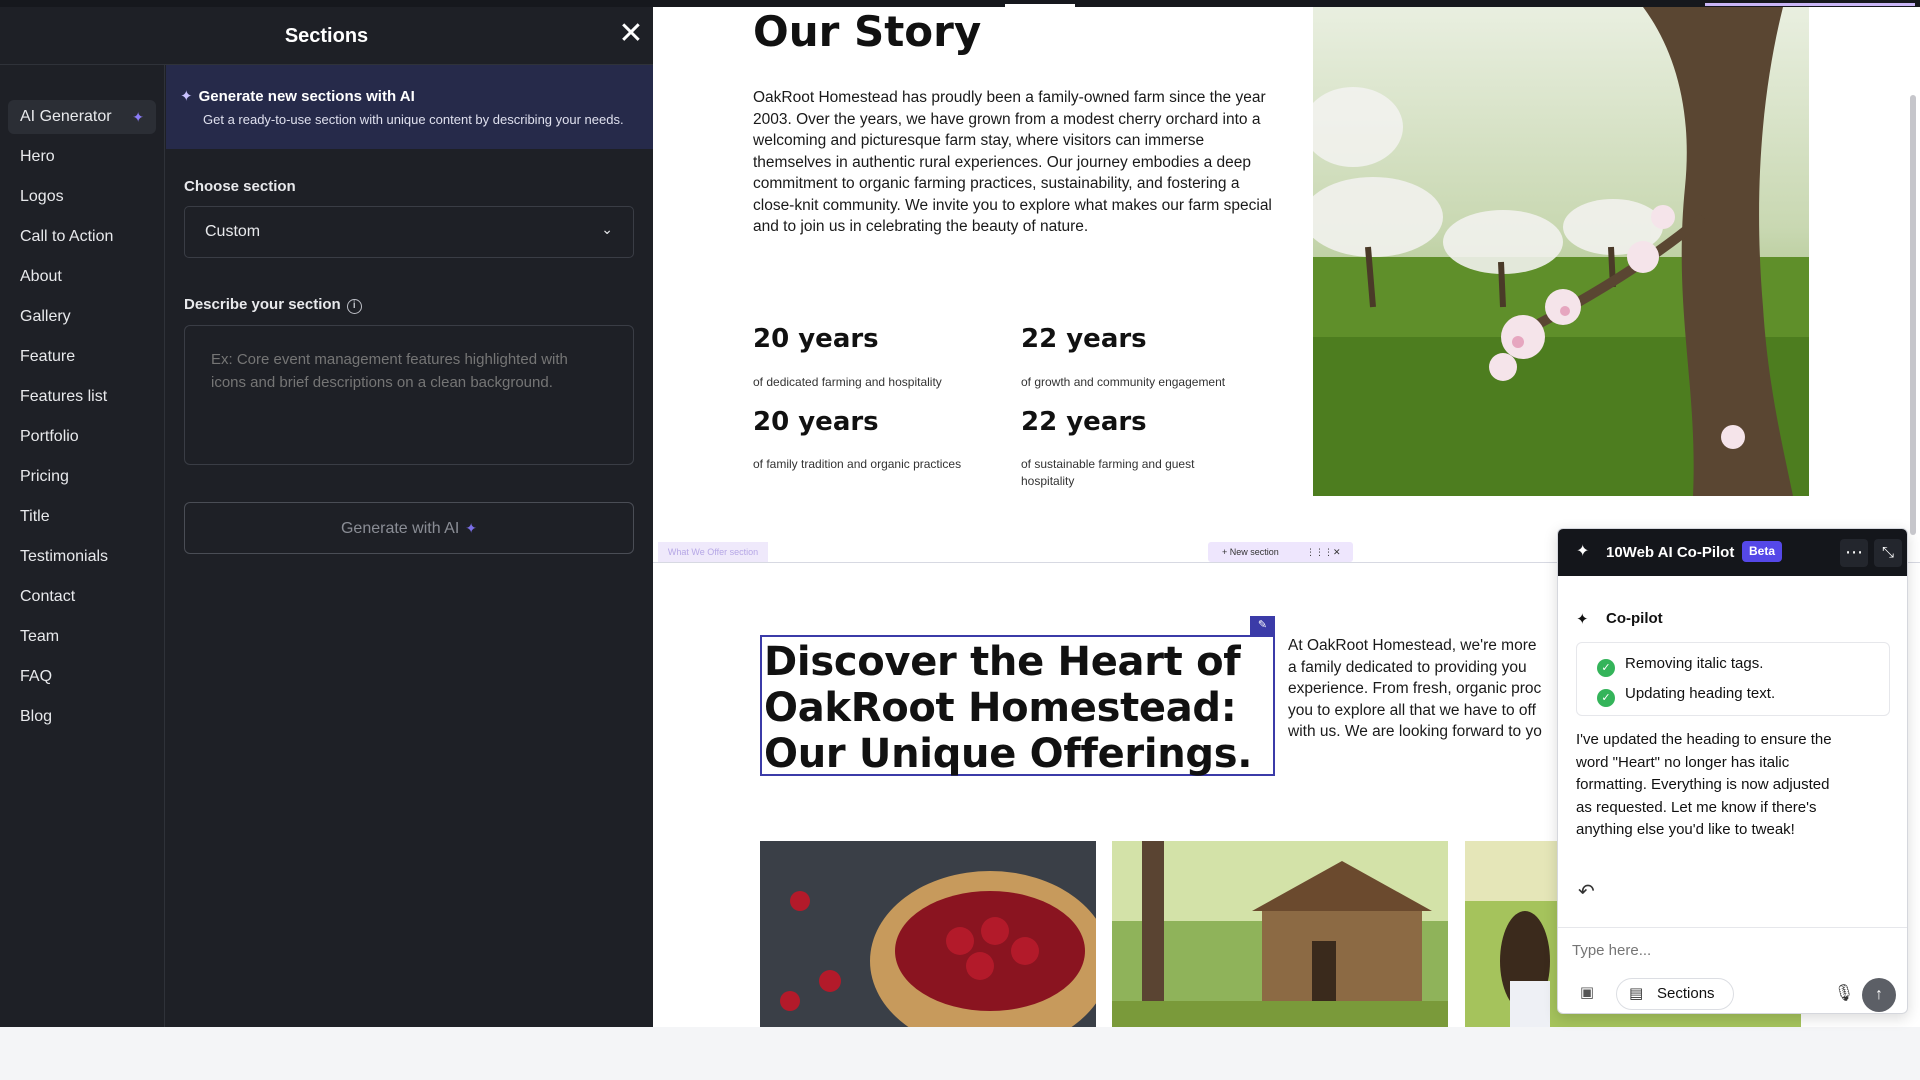 This screenshot has width=1920, height=1080. I want to click on nav-item-faq: FAQ, so click(82, 677).